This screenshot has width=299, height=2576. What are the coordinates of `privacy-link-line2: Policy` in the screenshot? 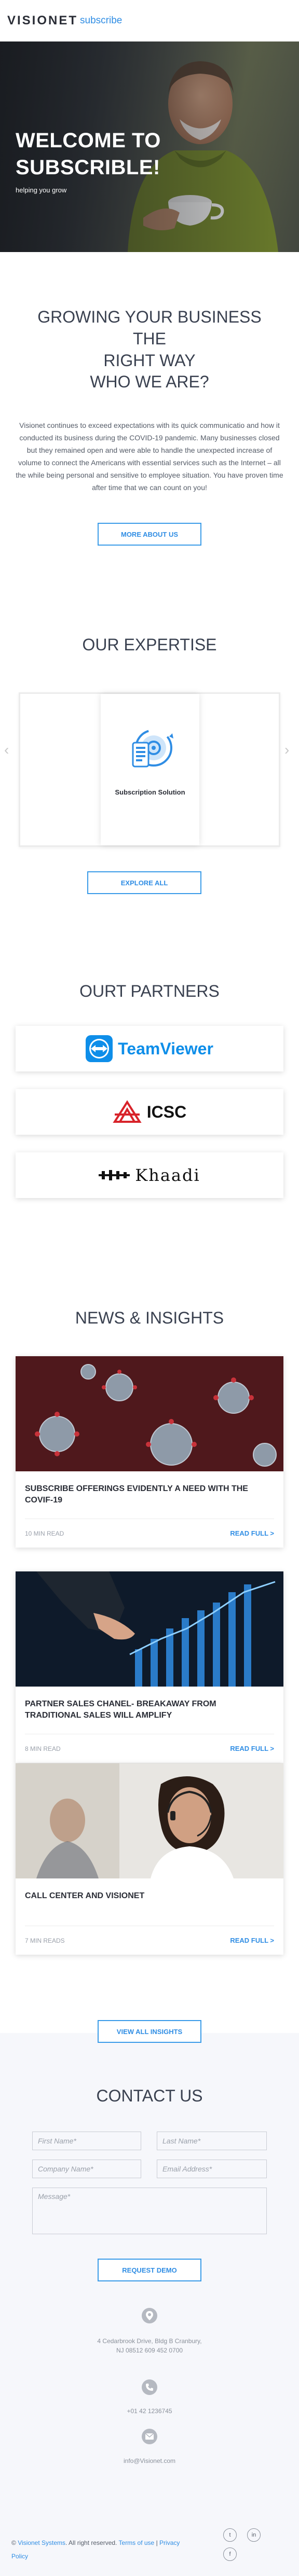 It's located at (19, 2556).